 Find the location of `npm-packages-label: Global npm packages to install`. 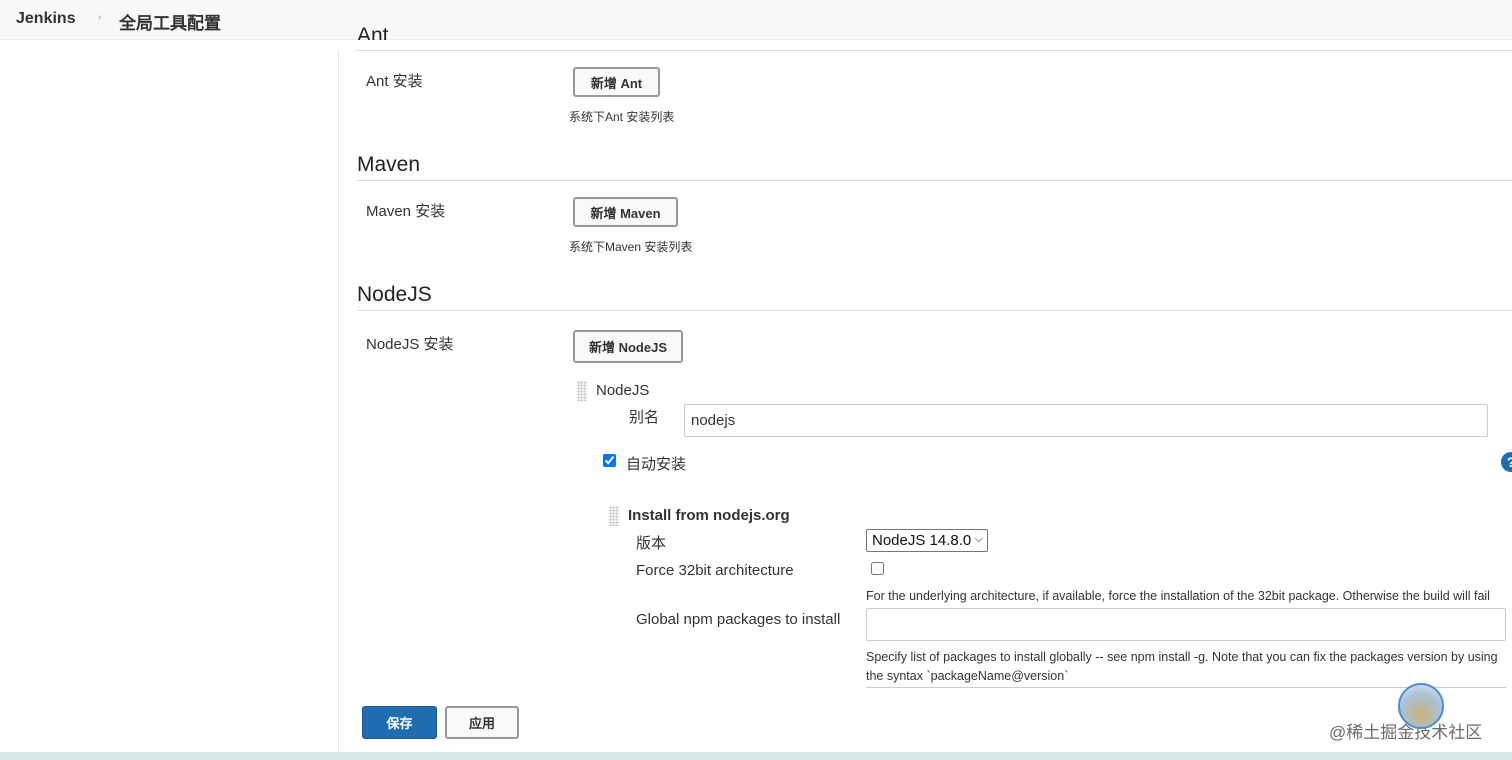

npm-packages-label: Global npm packages to install is located at coordinates (738, 619).